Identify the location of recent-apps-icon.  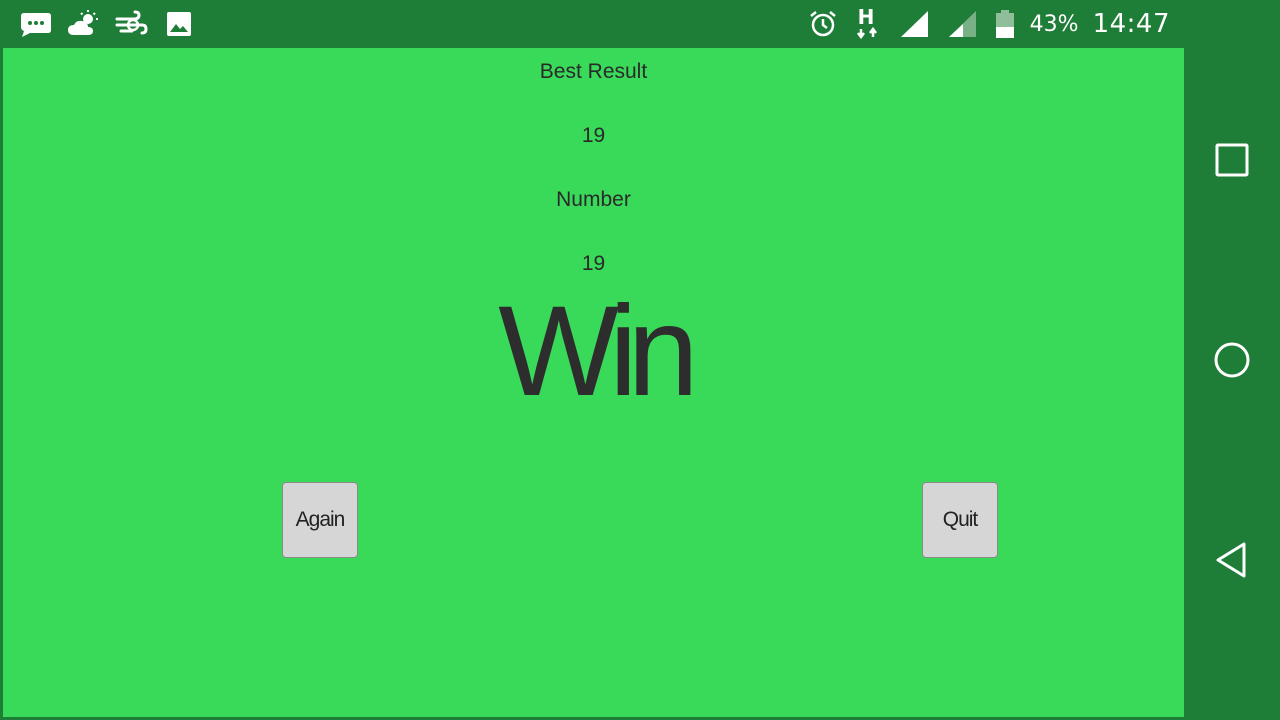
(1232, 160).